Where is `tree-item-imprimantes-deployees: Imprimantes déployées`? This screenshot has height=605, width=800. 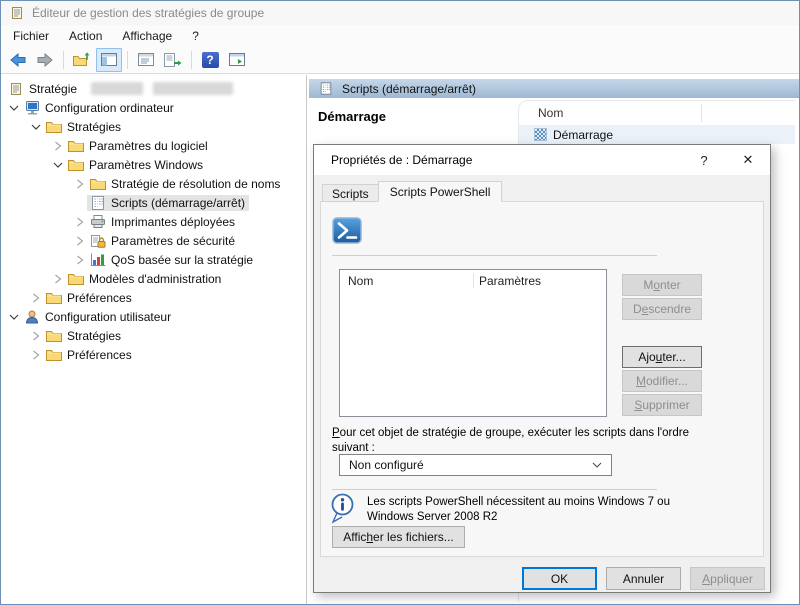
tree-item-imprimantes-deployees: Imprimantes déployées is located at coordinates (153, 221).